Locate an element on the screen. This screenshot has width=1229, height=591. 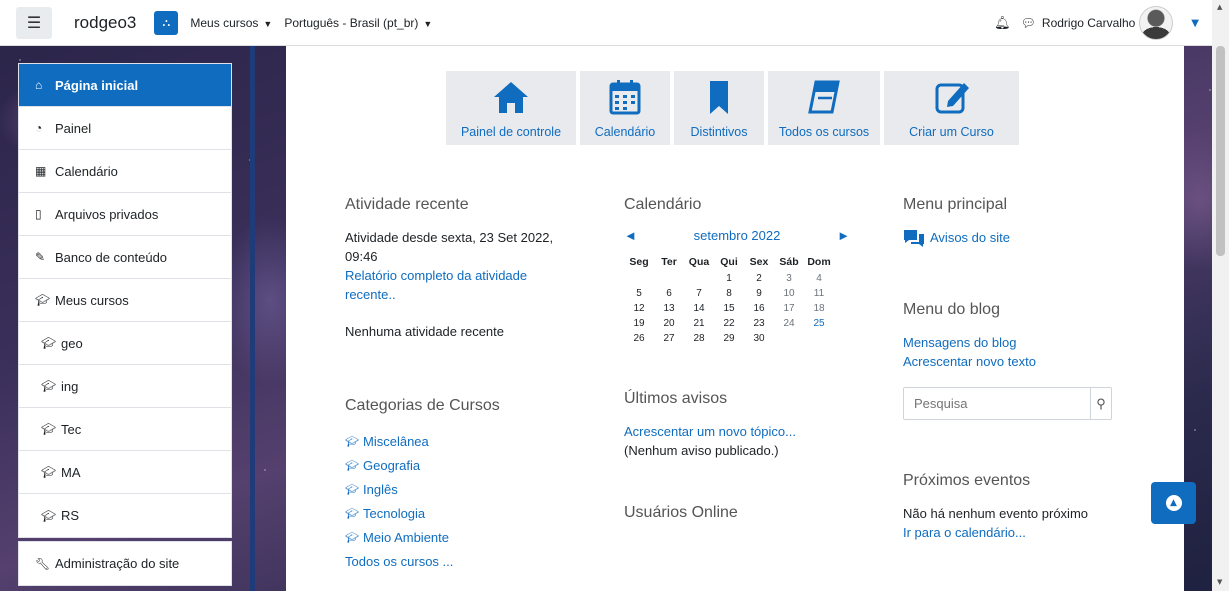
tile-calendar: Calendário is located at coordinates (625, 108).